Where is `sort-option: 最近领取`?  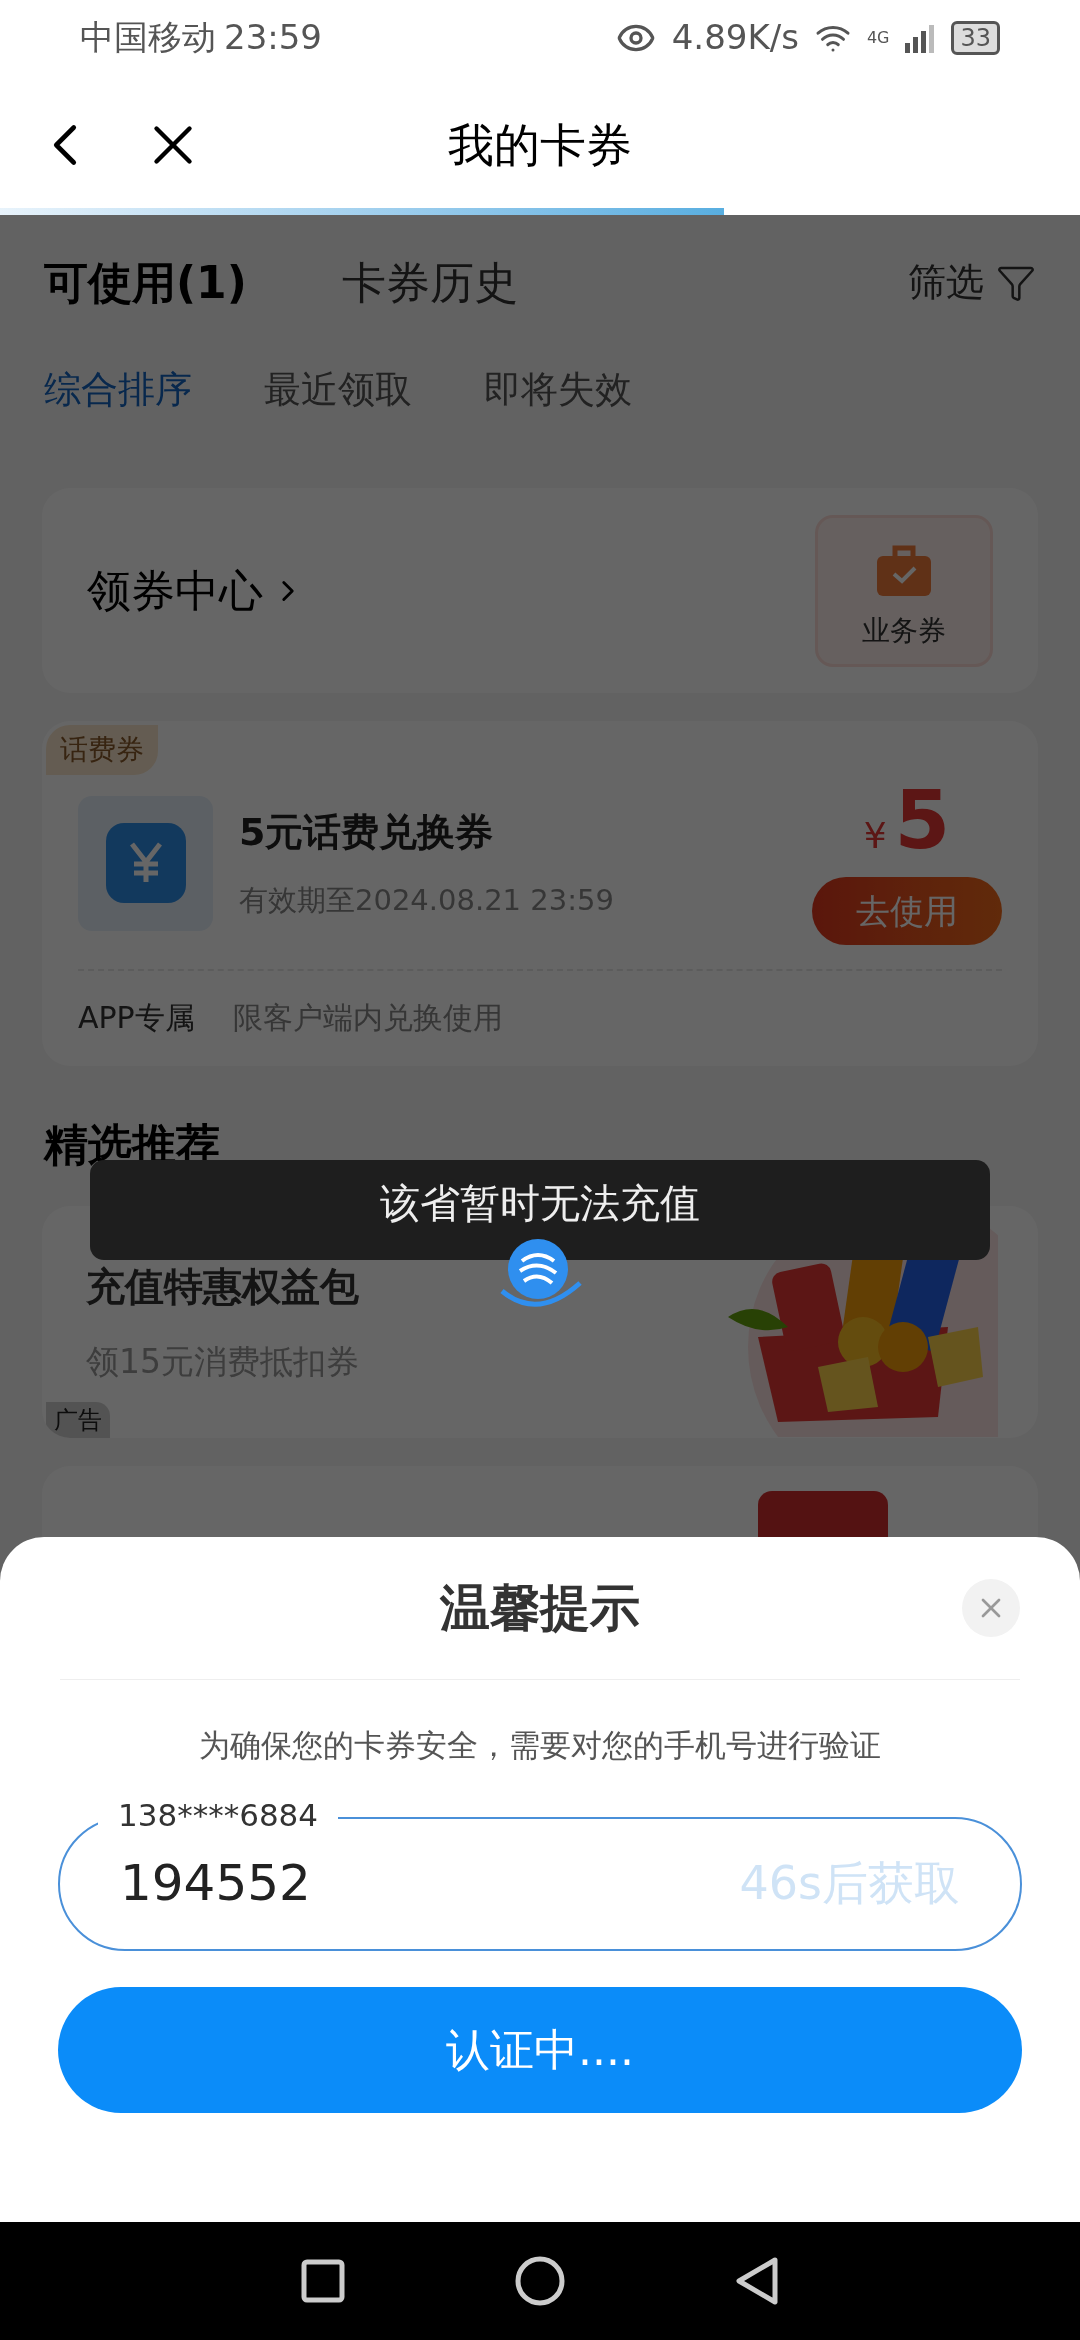
sort-option: 最近领取 is located at coordinates (338, 390).